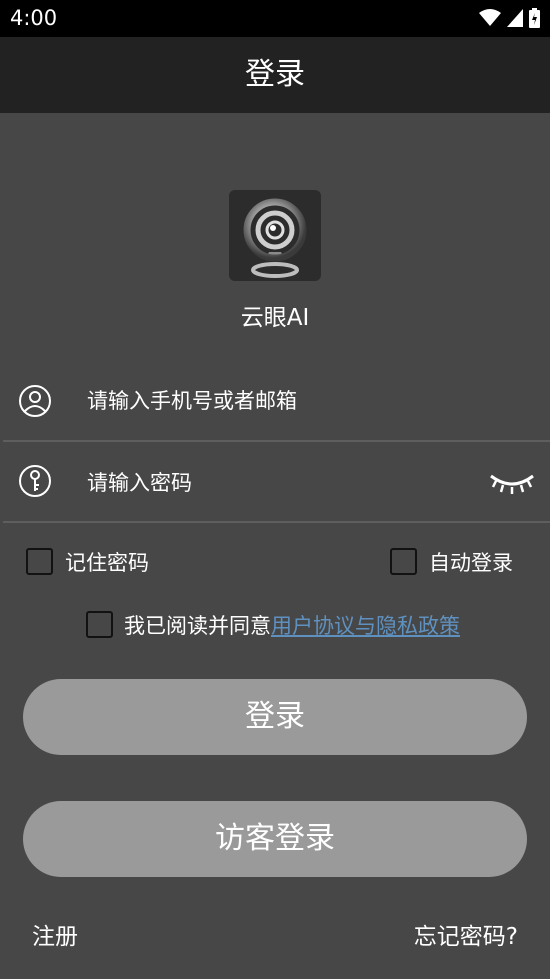 The image size is (550, 979). Describe the element at coordinates (365, 626) in the screenshot. I see `privacy-policy-link: 用户协议与隐私政策` at that location.